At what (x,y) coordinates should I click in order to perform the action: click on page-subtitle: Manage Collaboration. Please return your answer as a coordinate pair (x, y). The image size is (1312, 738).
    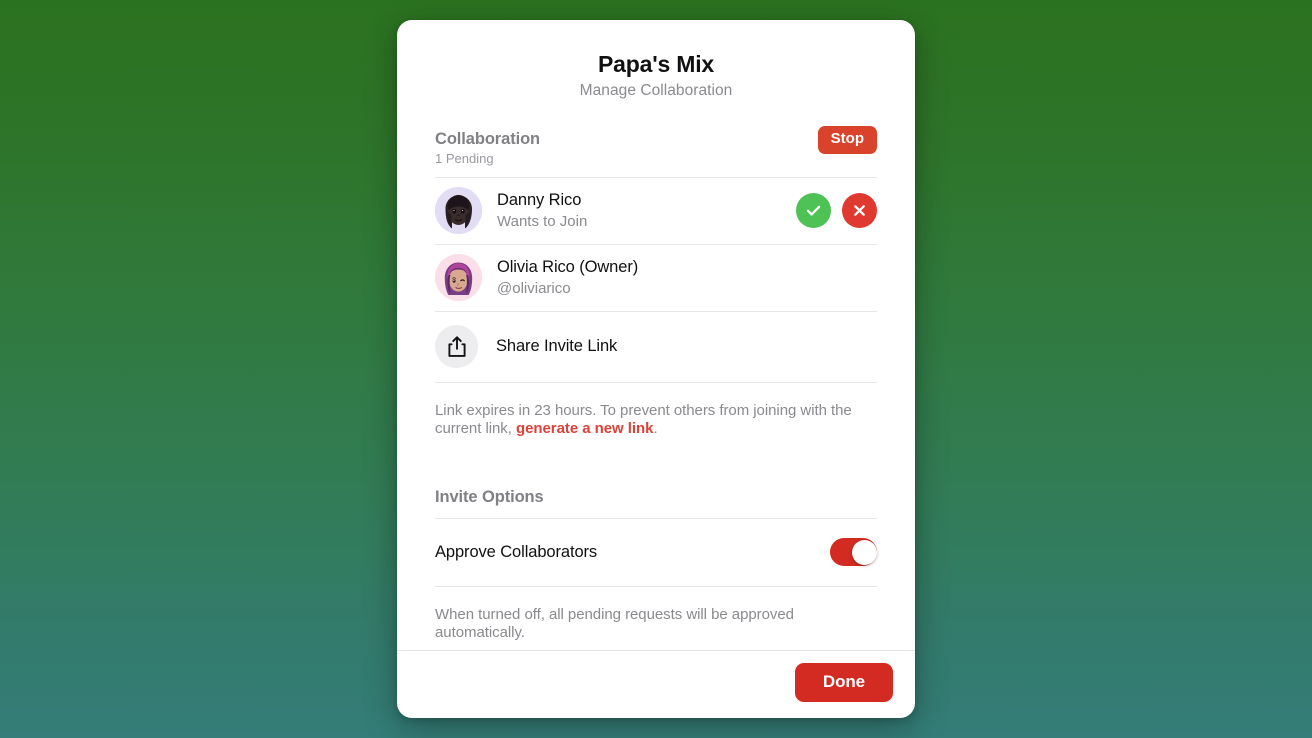
    Looking at the image, I should click on (656, 90).